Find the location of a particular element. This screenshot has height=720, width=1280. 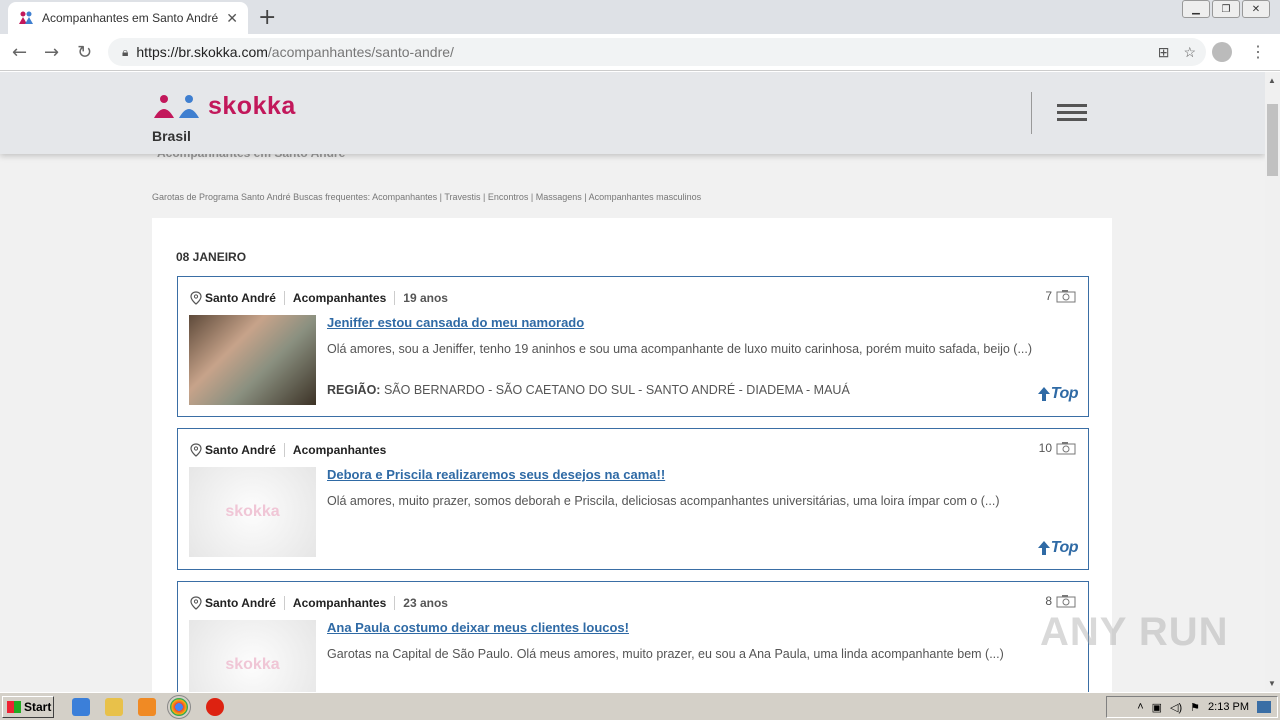

logo-figures-icon is located at coordinates (176, 106).